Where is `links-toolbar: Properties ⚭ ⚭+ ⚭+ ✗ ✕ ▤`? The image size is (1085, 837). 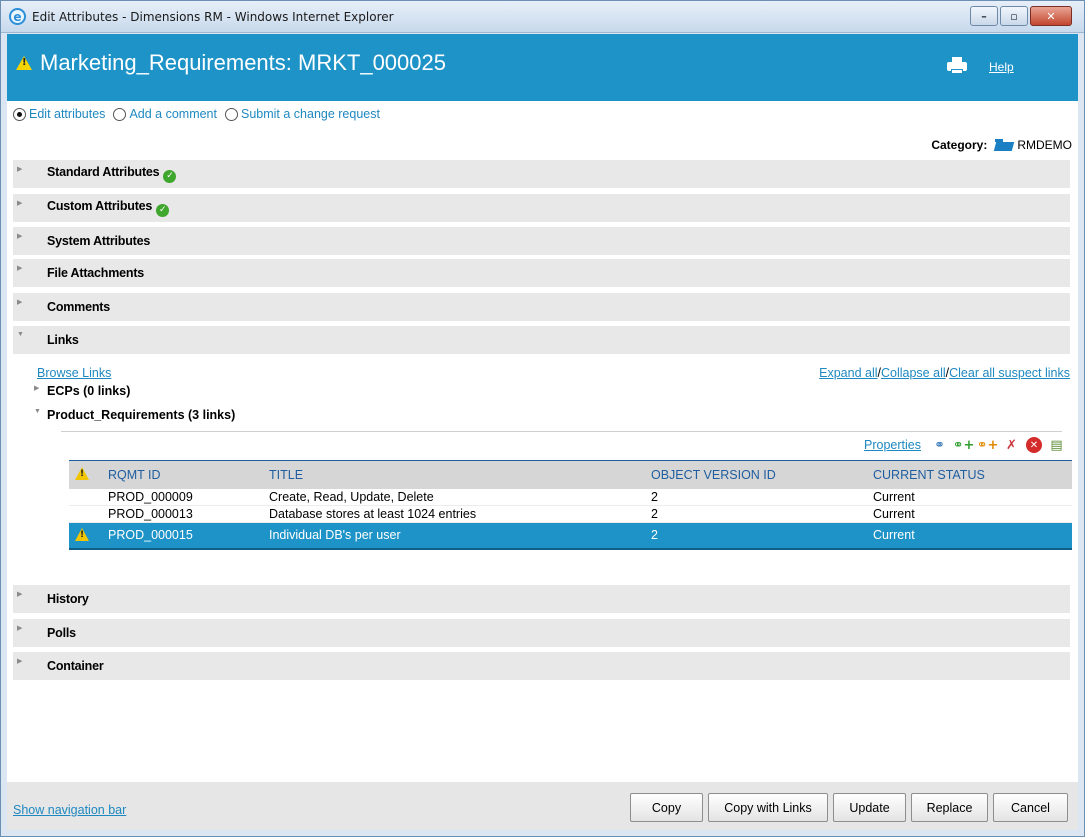 links-toolbar: Properties ⚭ ⚭+ ⚭+ ✗ ✕ ▤ is located at coordinates (965, 445).